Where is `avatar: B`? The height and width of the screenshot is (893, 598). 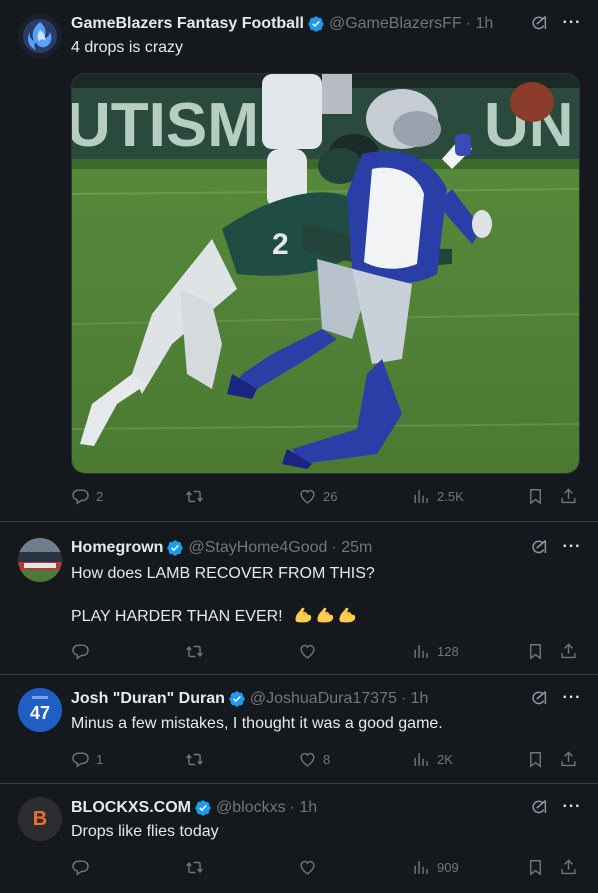 avatar: B is located at coordinates (40, 819).